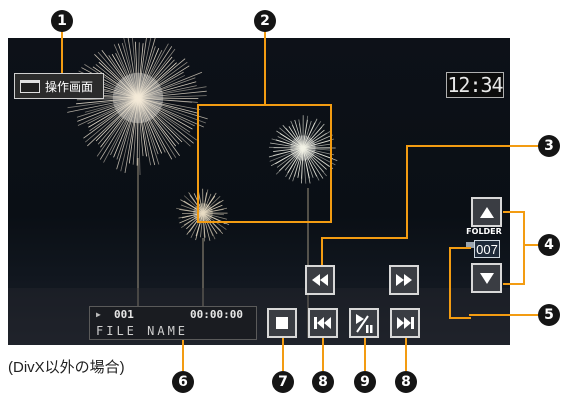  Describe the element at coordinates (142, 331) in the screenshot. I see `file-name: FILE NAME` at that location.